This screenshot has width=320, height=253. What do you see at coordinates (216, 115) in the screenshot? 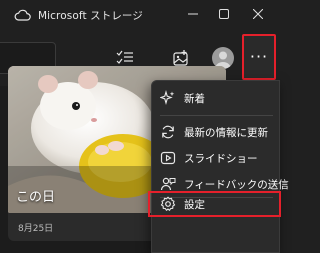
I see `menu-divider` at bounding box center [216, 115].